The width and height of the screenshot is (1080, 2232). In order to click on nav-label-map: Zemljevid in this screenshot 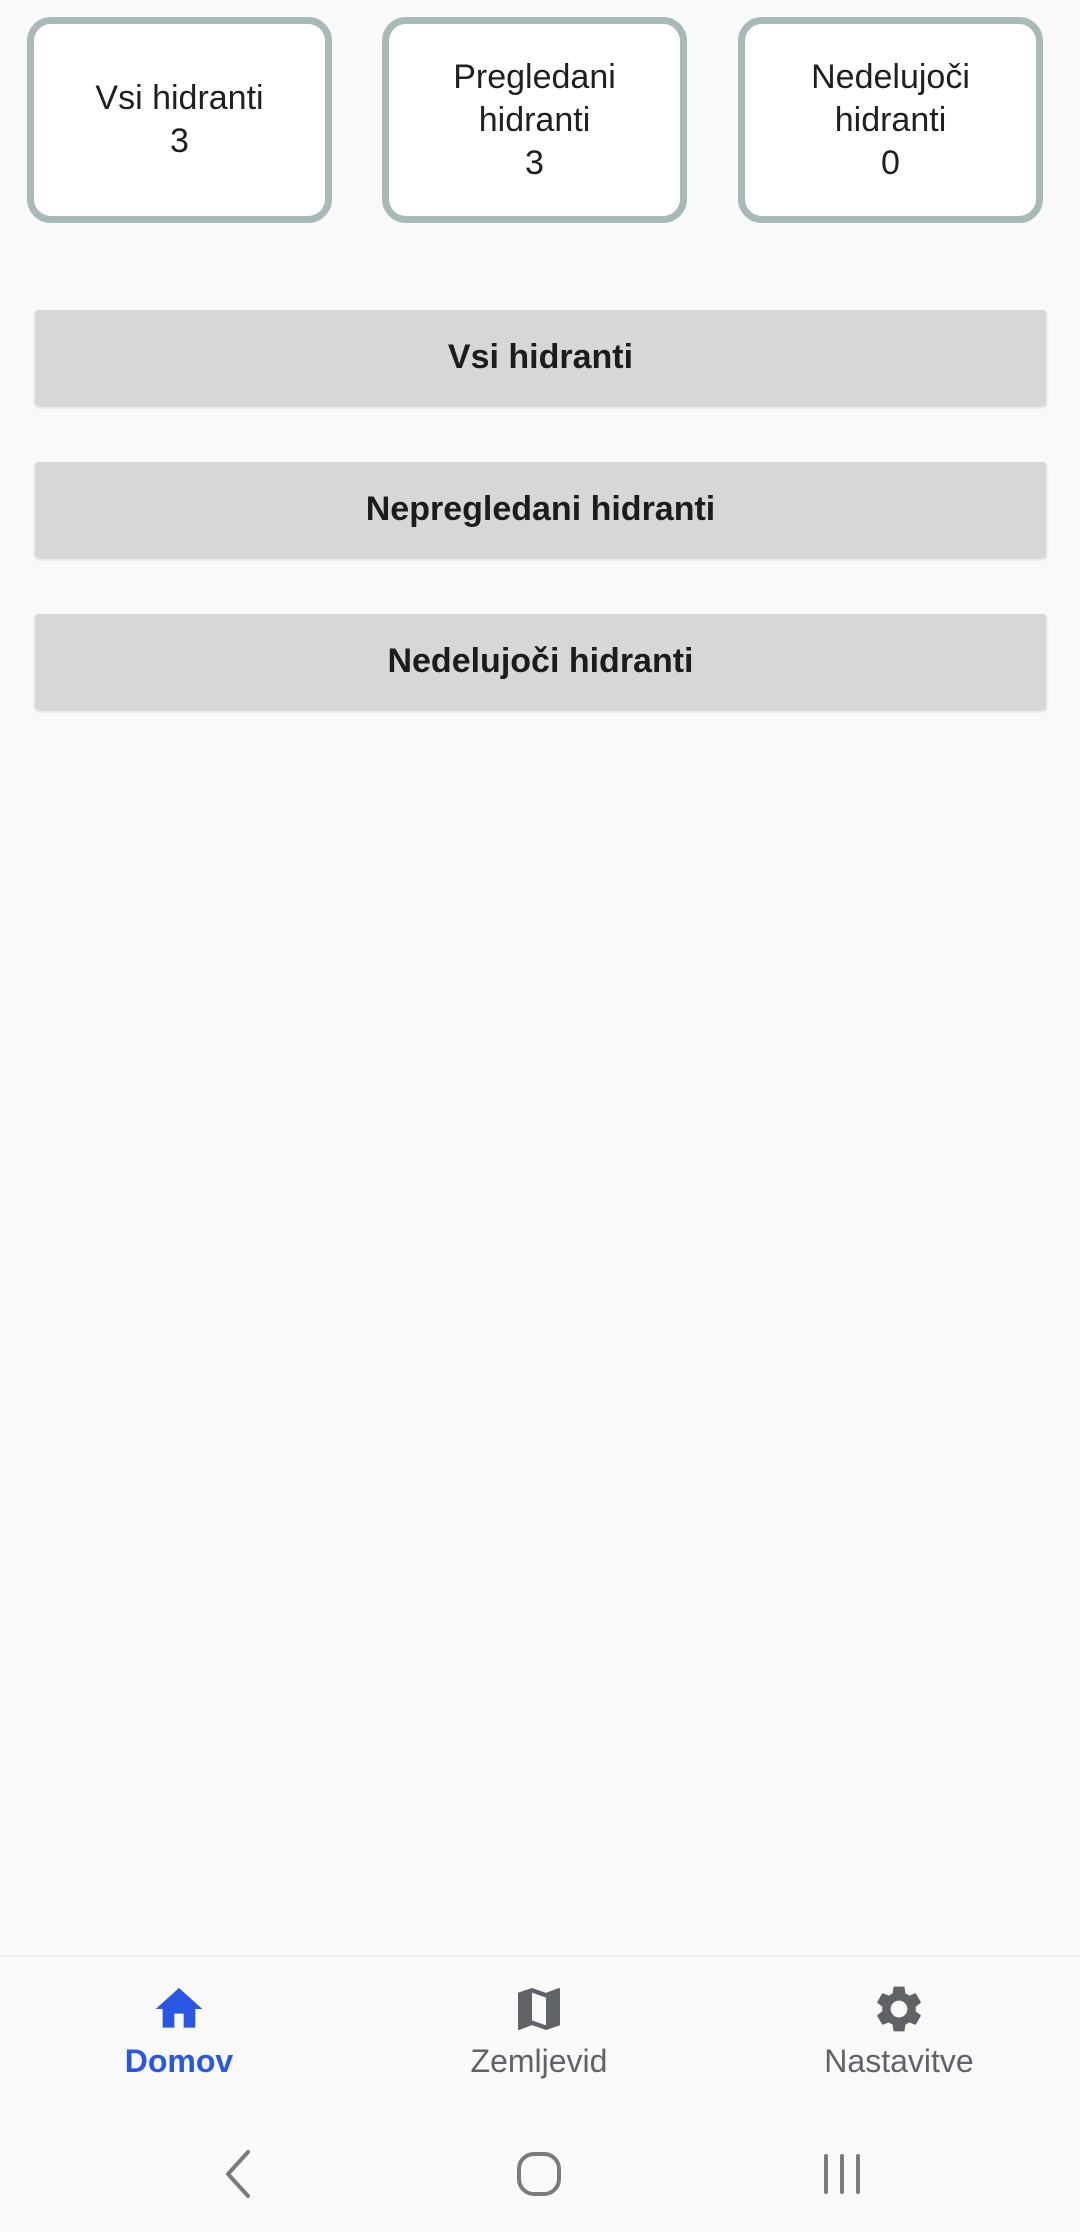, I will do `click(539, 2061)`.